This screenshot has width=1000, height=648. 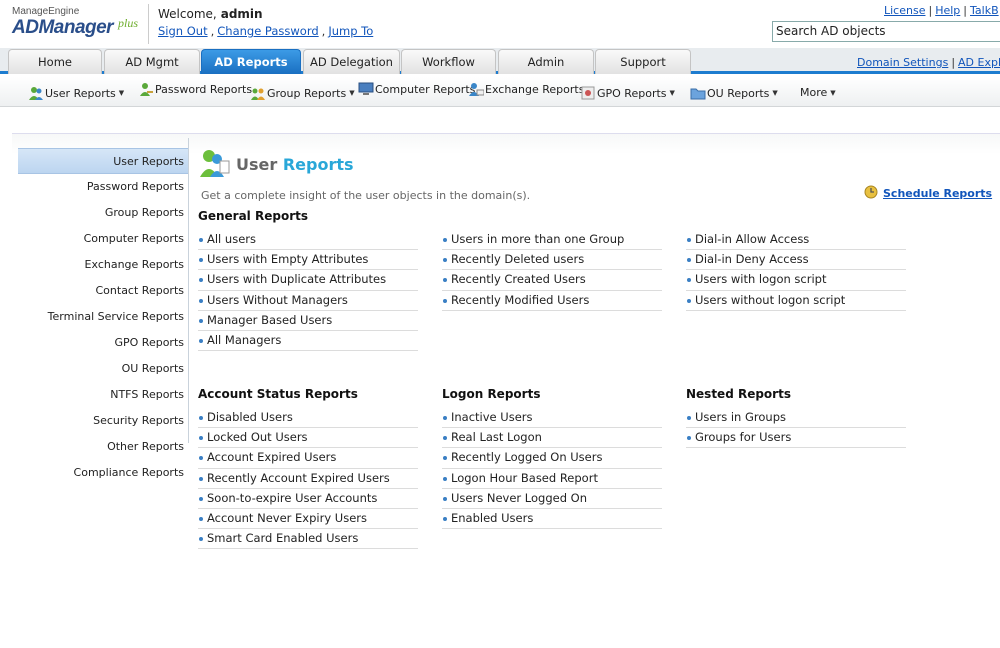 I want to click on domain-settings-link: Domain Settings, so click(x=902, y=62).